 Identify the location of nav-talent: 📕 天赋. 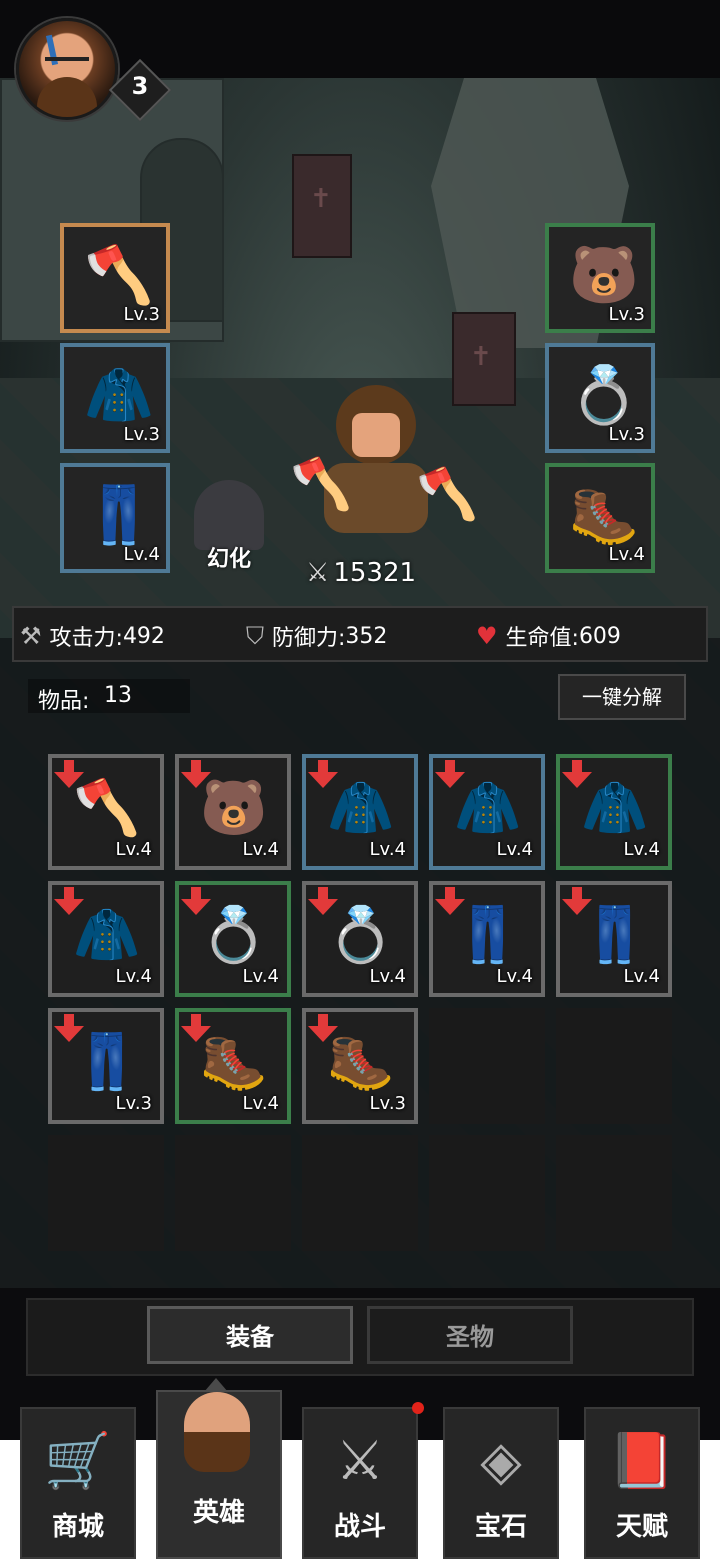
(642, 1483).